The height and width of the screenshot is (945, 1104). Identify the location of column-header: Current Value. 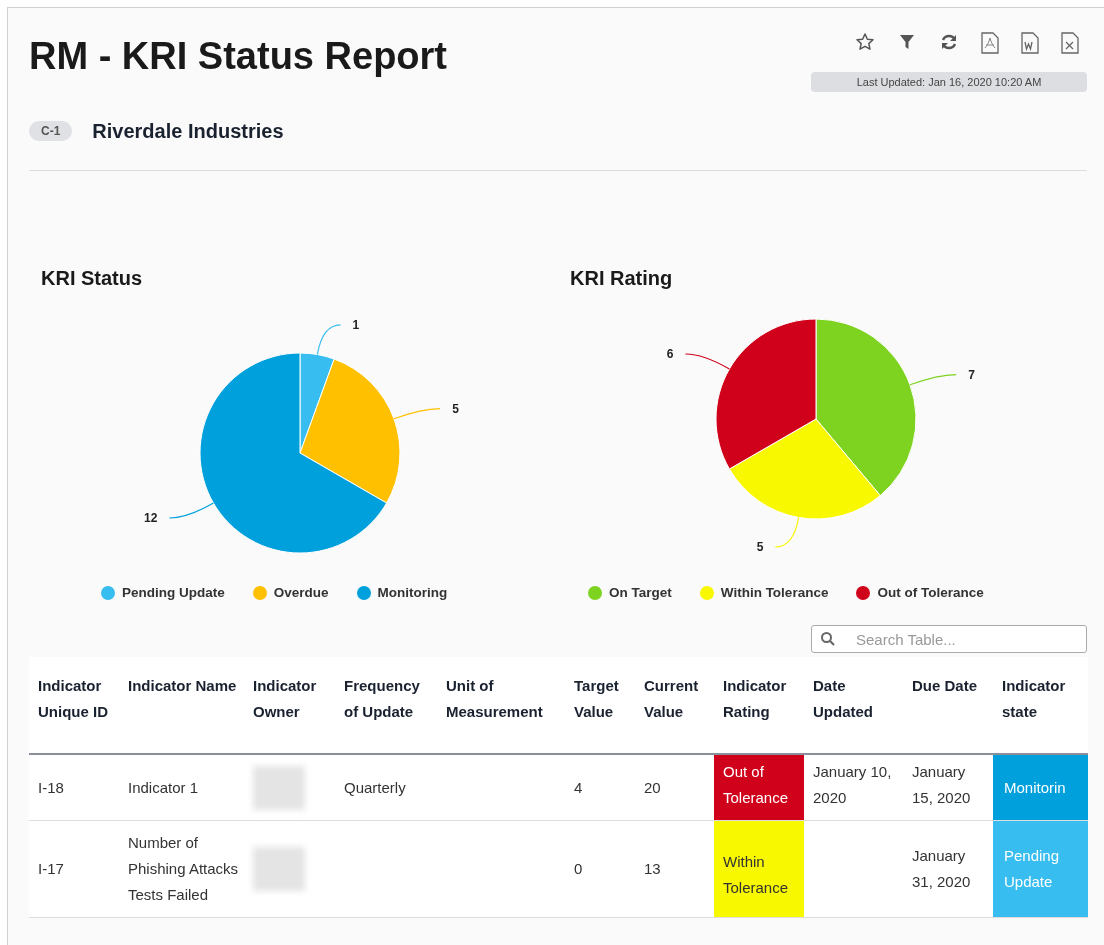
(674, 706).